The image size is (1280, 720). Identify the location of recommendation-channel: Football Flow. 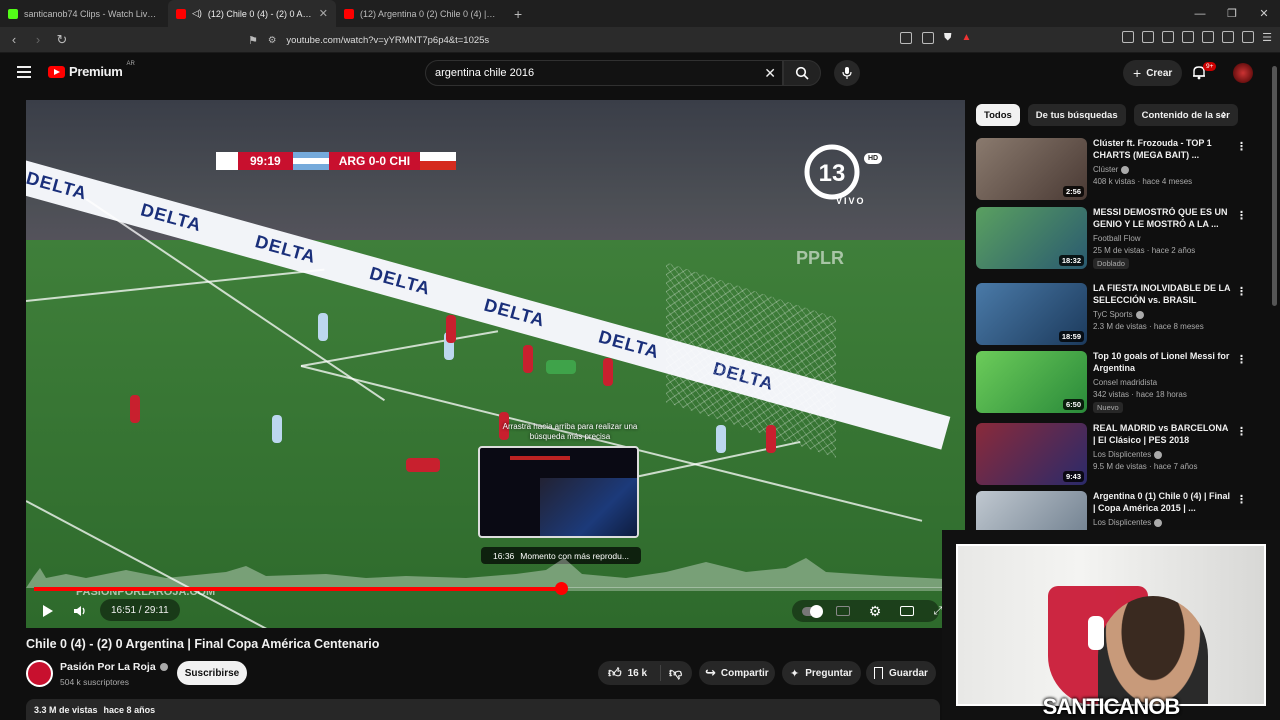
(1117, 238).